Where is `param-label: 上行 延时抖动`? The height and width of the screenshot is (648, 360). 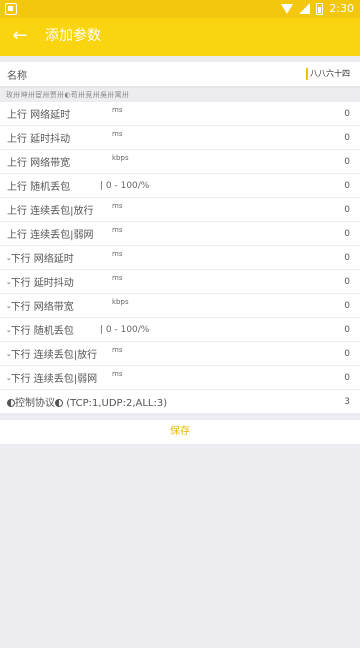 param-label: 上行 延时抖动 is located at coordinates (39, 139).